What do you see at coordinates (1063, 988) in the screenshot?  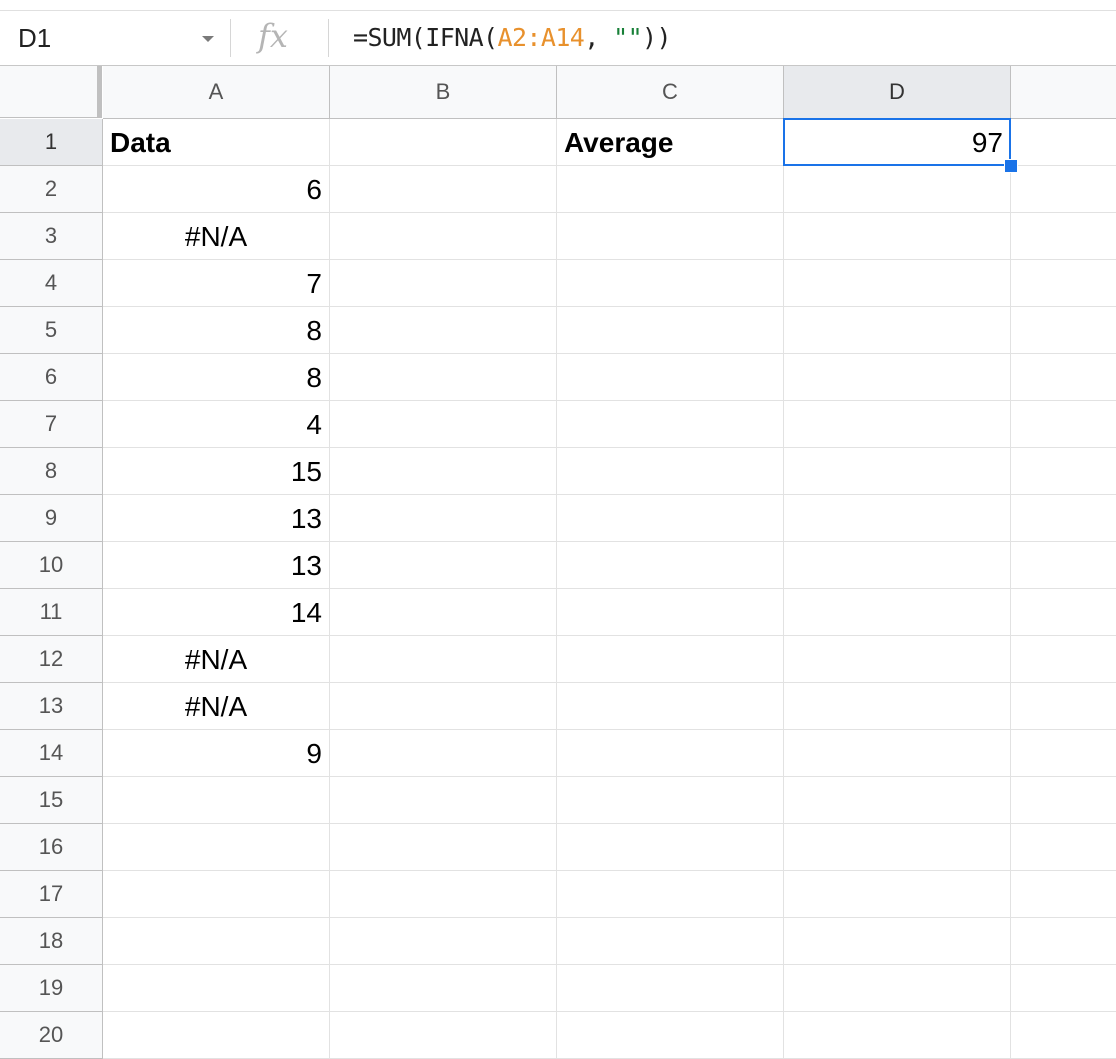 I see `cell-e19` at bounding box center [1063, 988].